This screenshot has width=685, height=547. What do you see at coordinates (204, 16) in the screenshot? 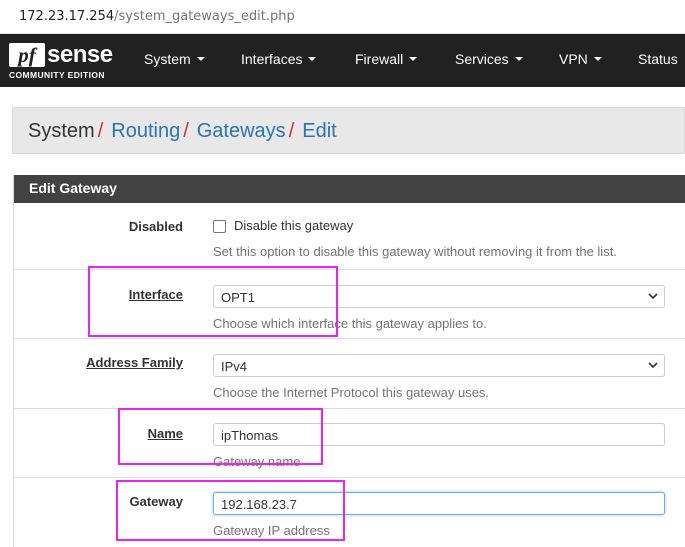
I see `url-path: /system_gateways_edit.php` at bounding box center [204, 16].